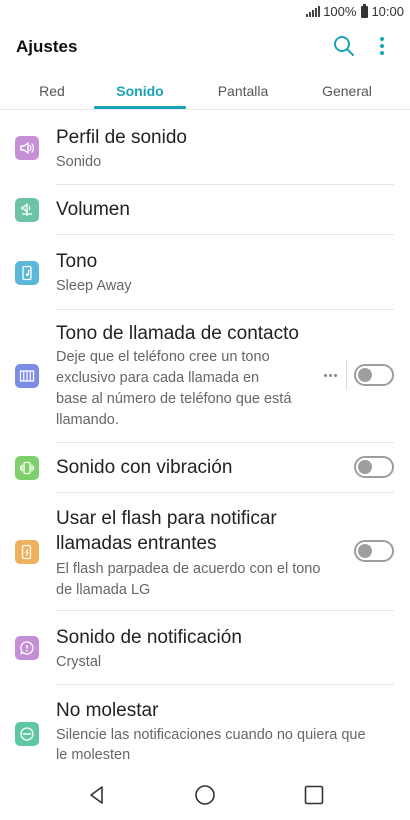 The height and width of the screenshot is (820, 410). What do you see at coordinates (158, 378) in the screenshot?
I see `item-subtitle-line: exclusivo para cada llamada en` at bounding box center [158, 378].